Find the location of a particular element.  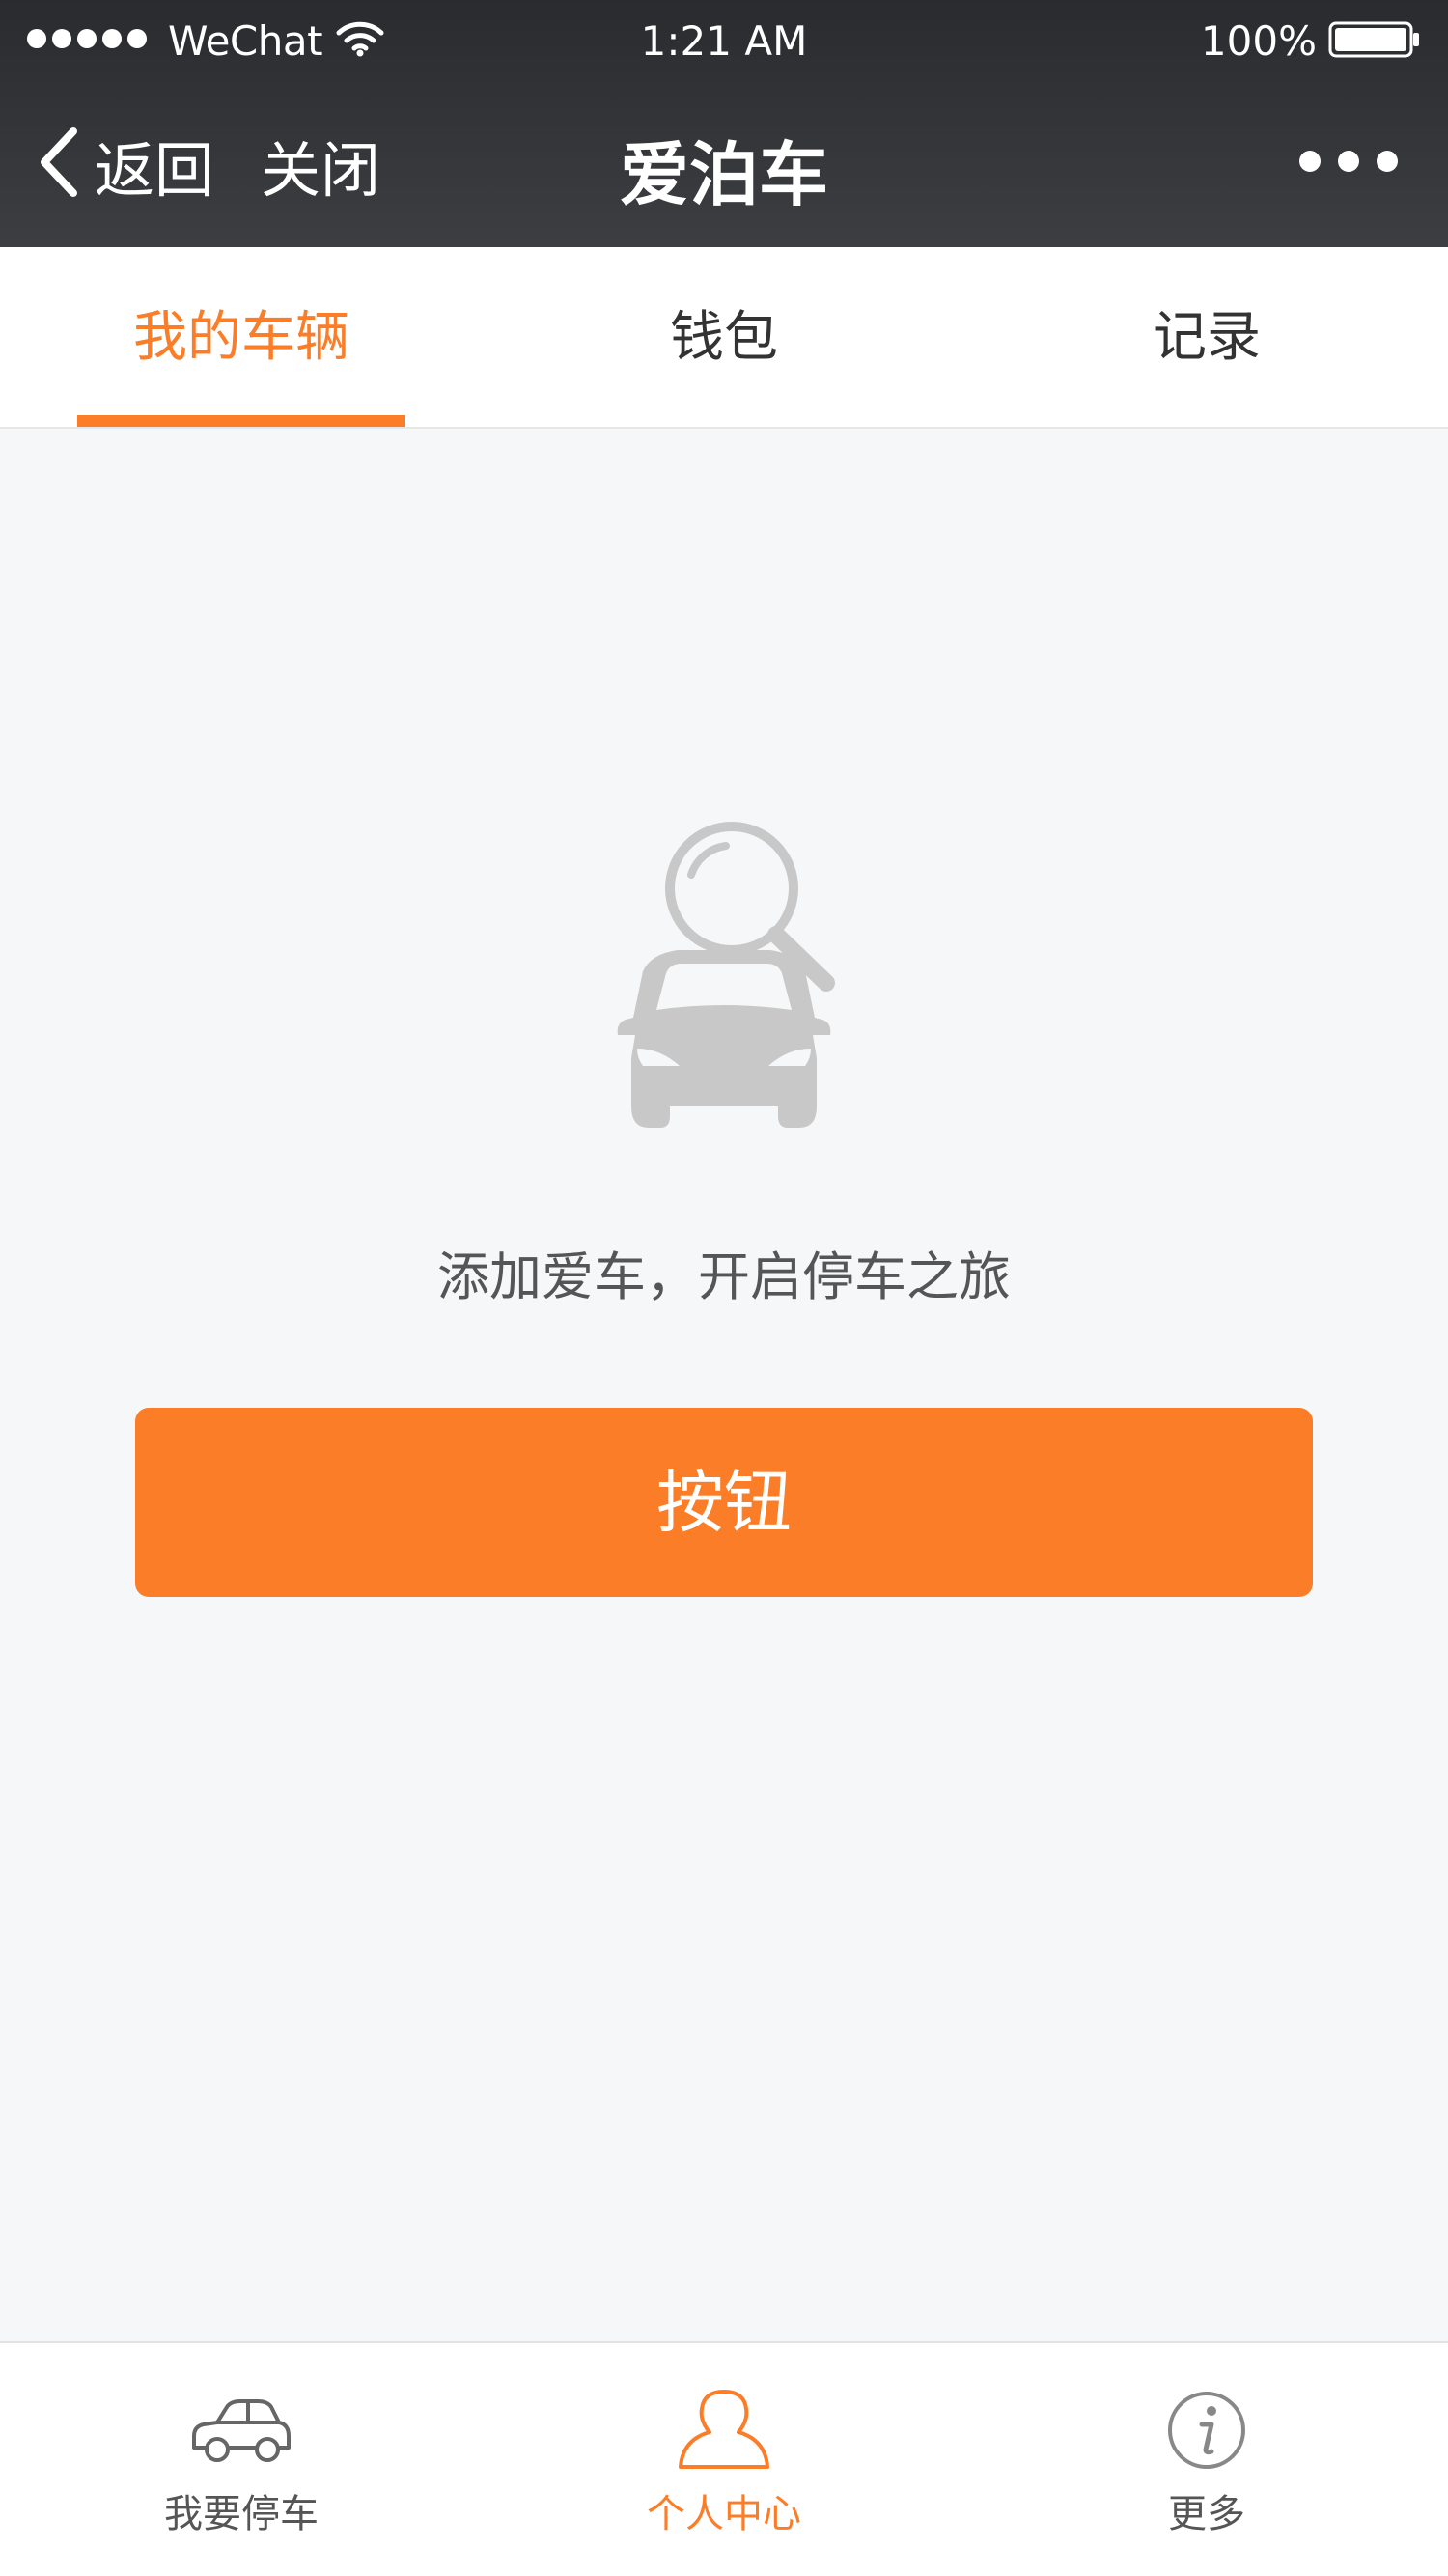

tab-records: 记录 is located at coordinates (1206, 338).